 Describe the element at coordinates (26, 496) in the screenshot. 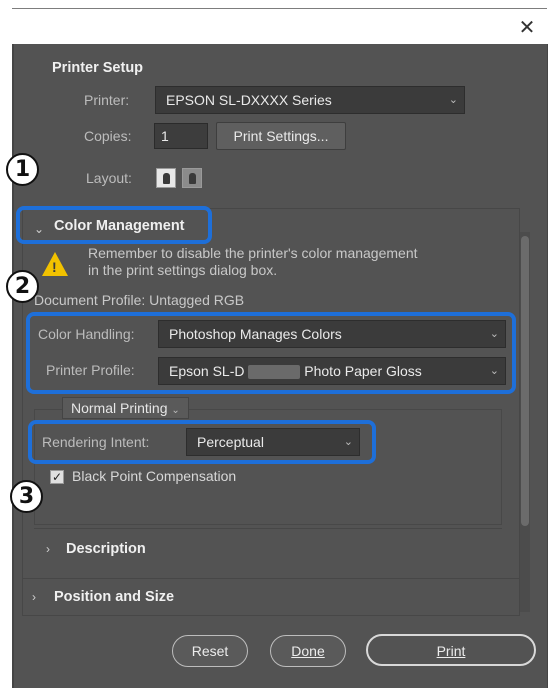

I see `callout-number-3: 3` at that location.